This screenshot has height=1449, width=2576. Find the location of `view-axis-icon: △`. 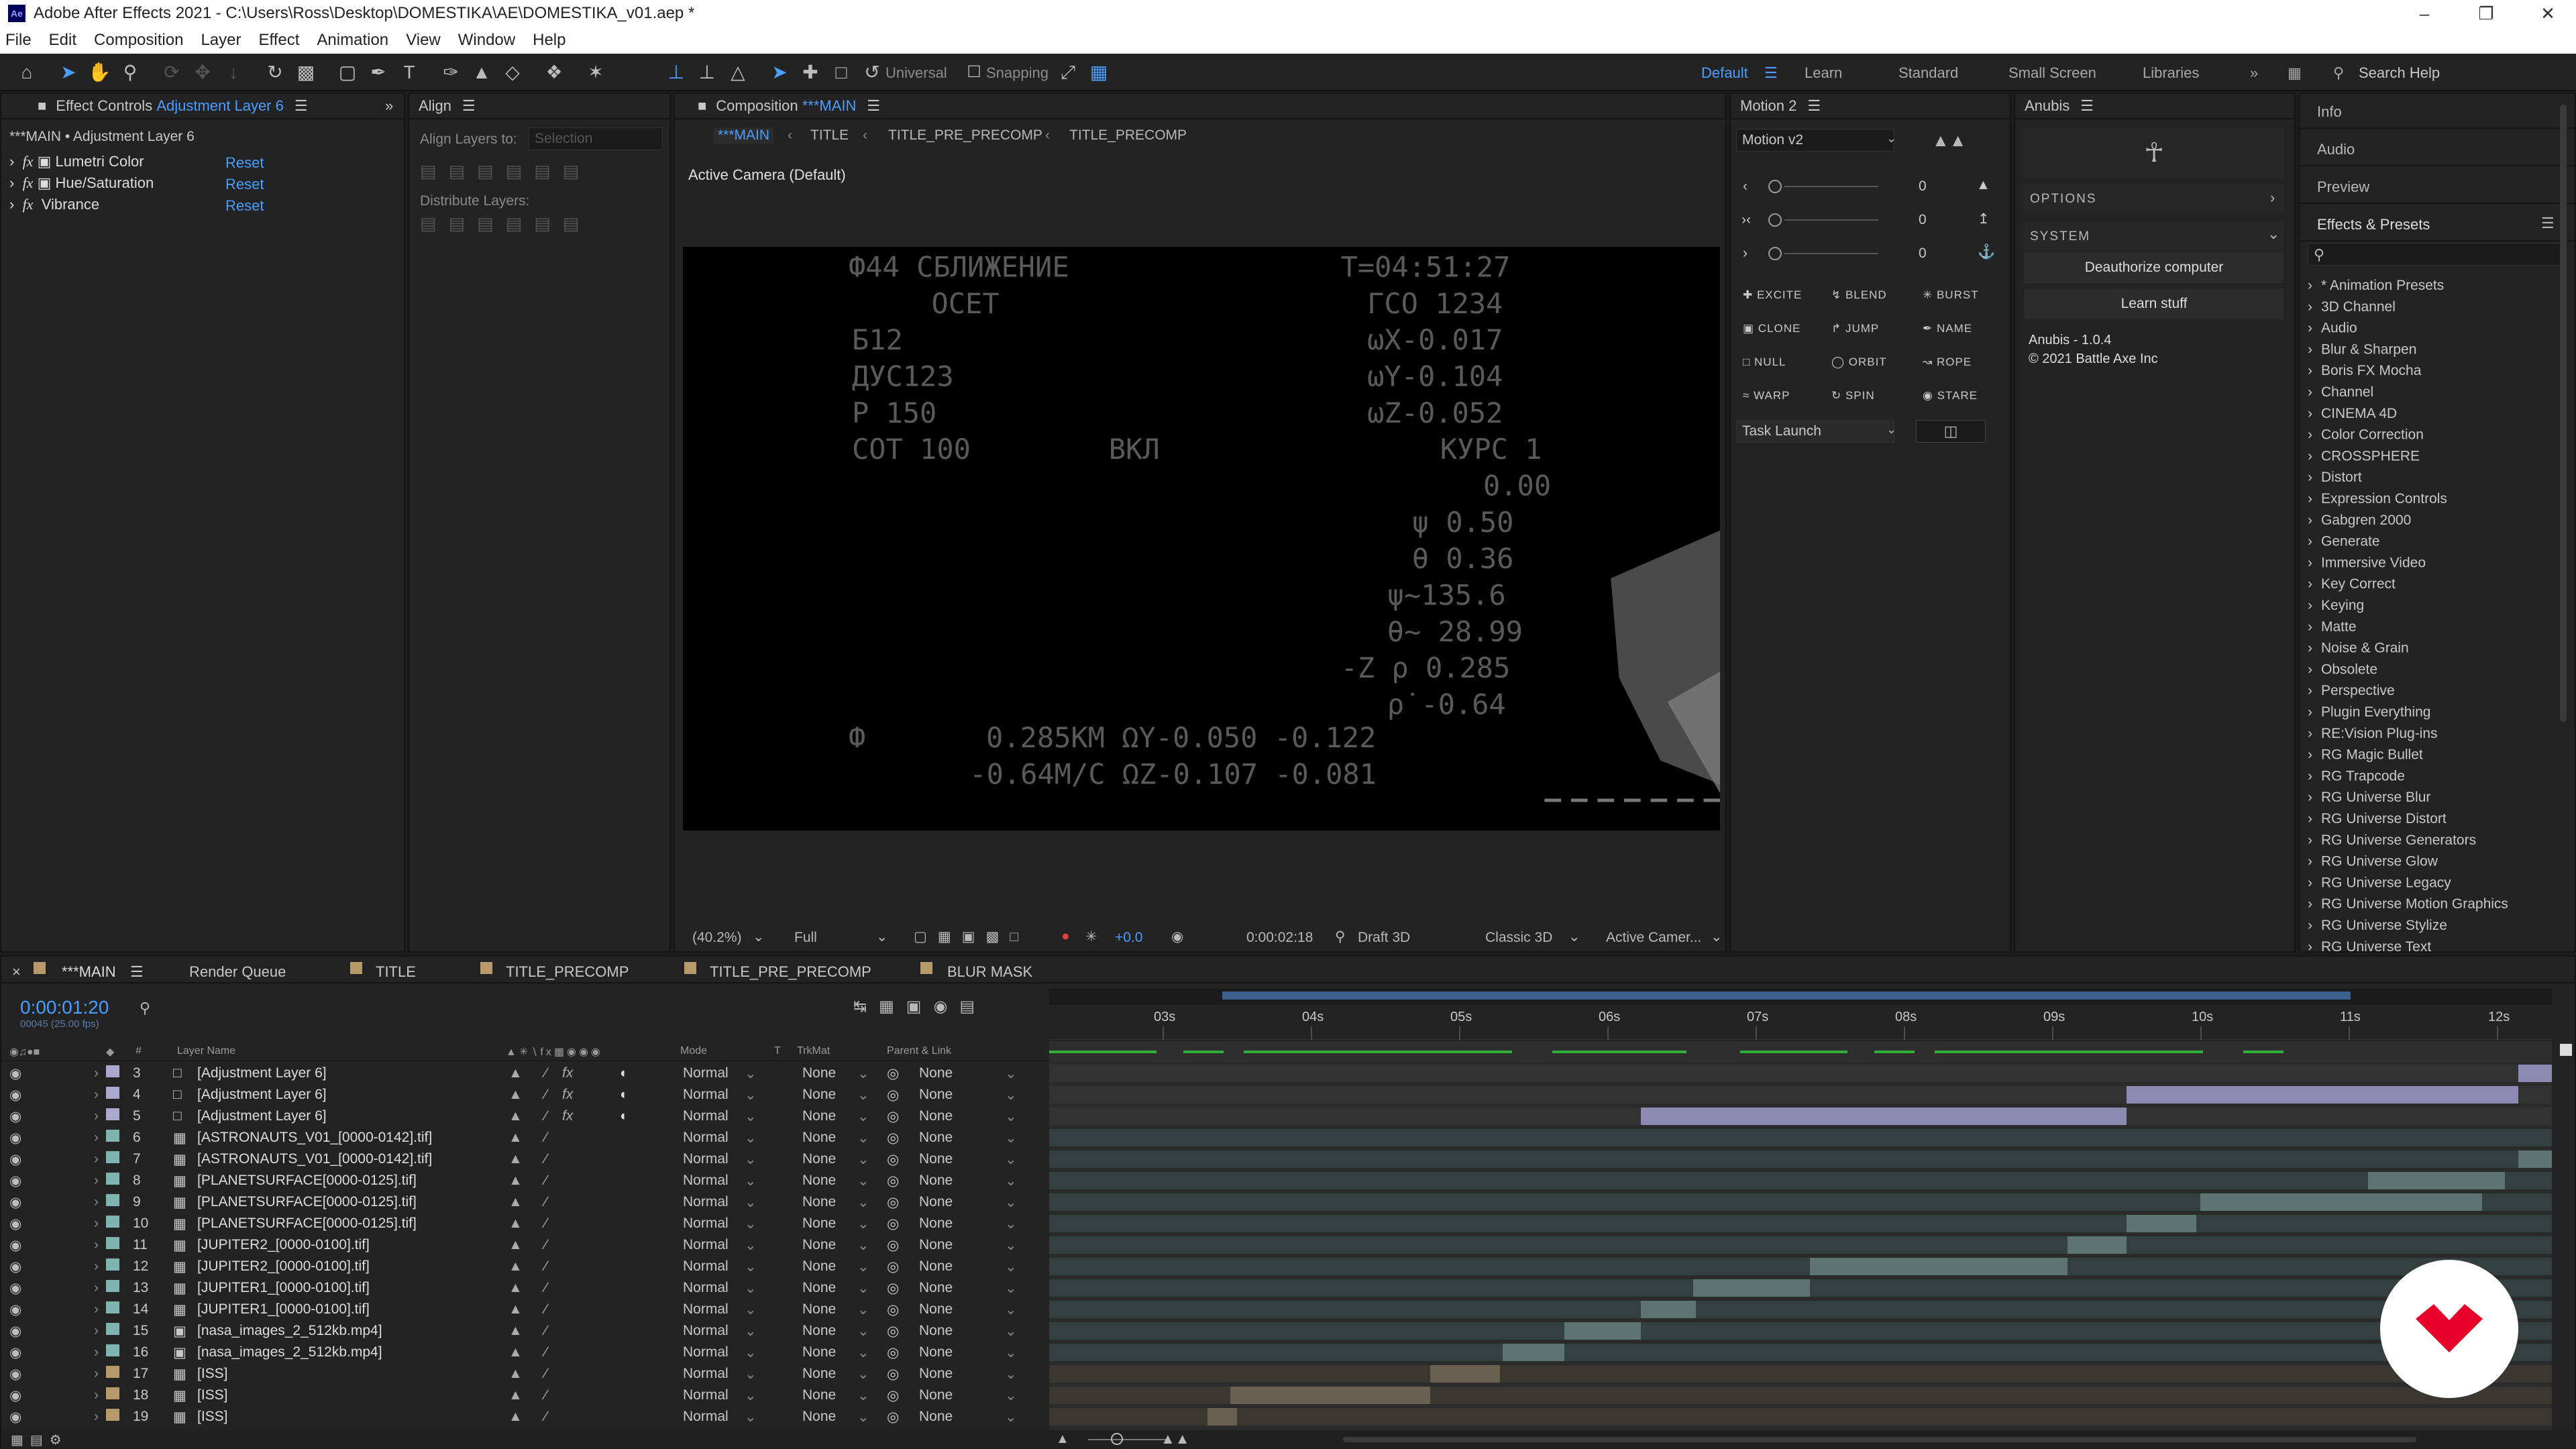

view-axis-icon: △ is located at coordinates (738, 72).